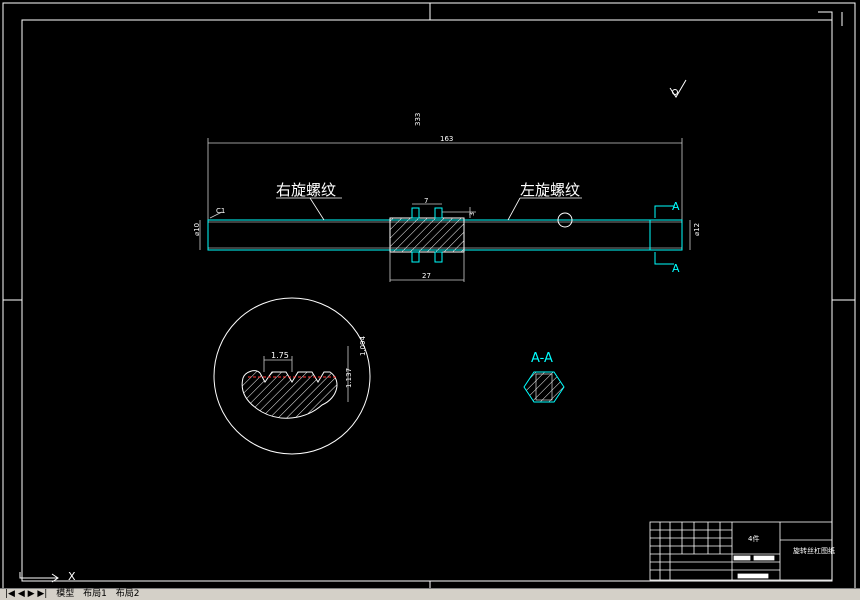  I want to click on surface-finish-symbol, so click(678, 88).